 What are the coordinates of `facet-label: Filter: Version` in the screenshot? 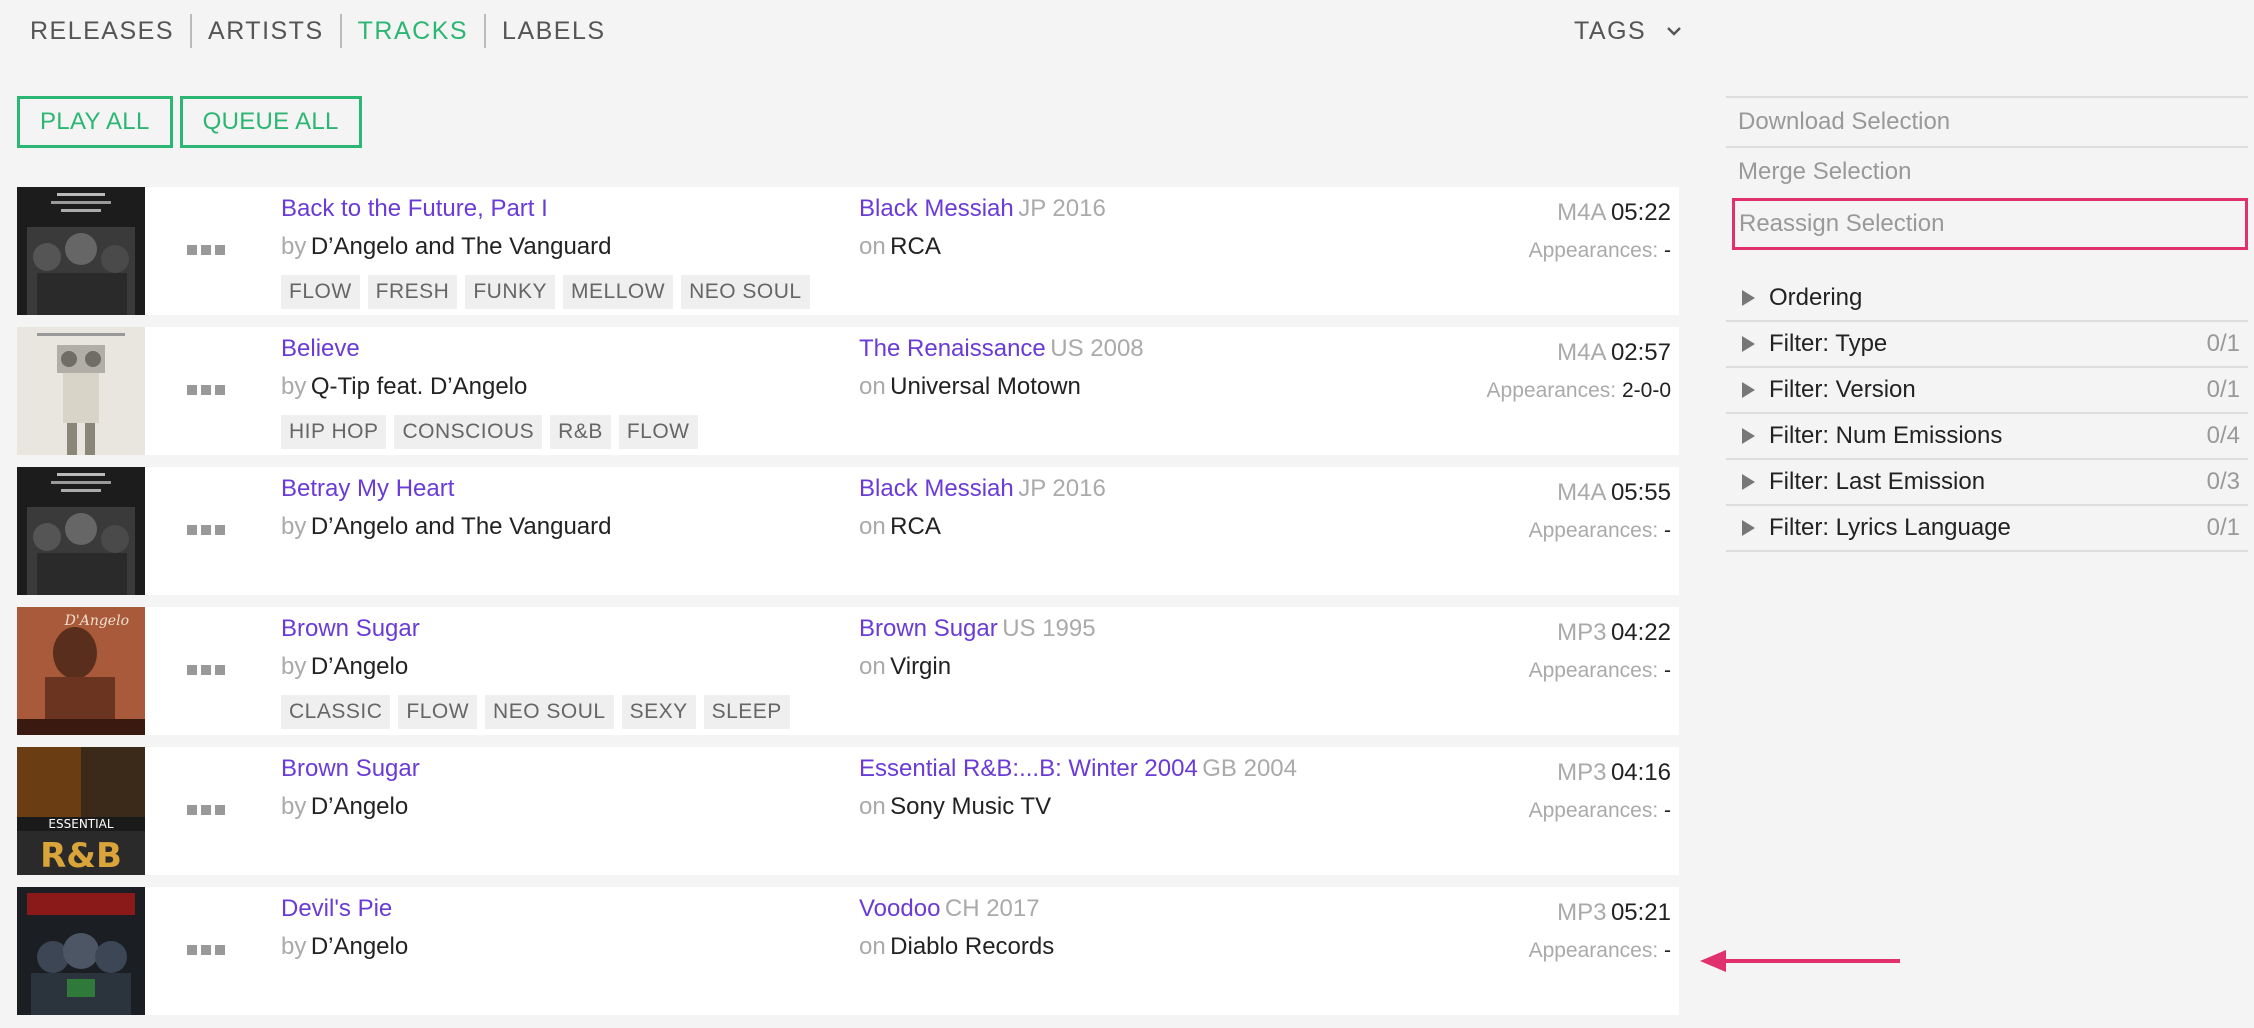 It's located at (1842, 389).